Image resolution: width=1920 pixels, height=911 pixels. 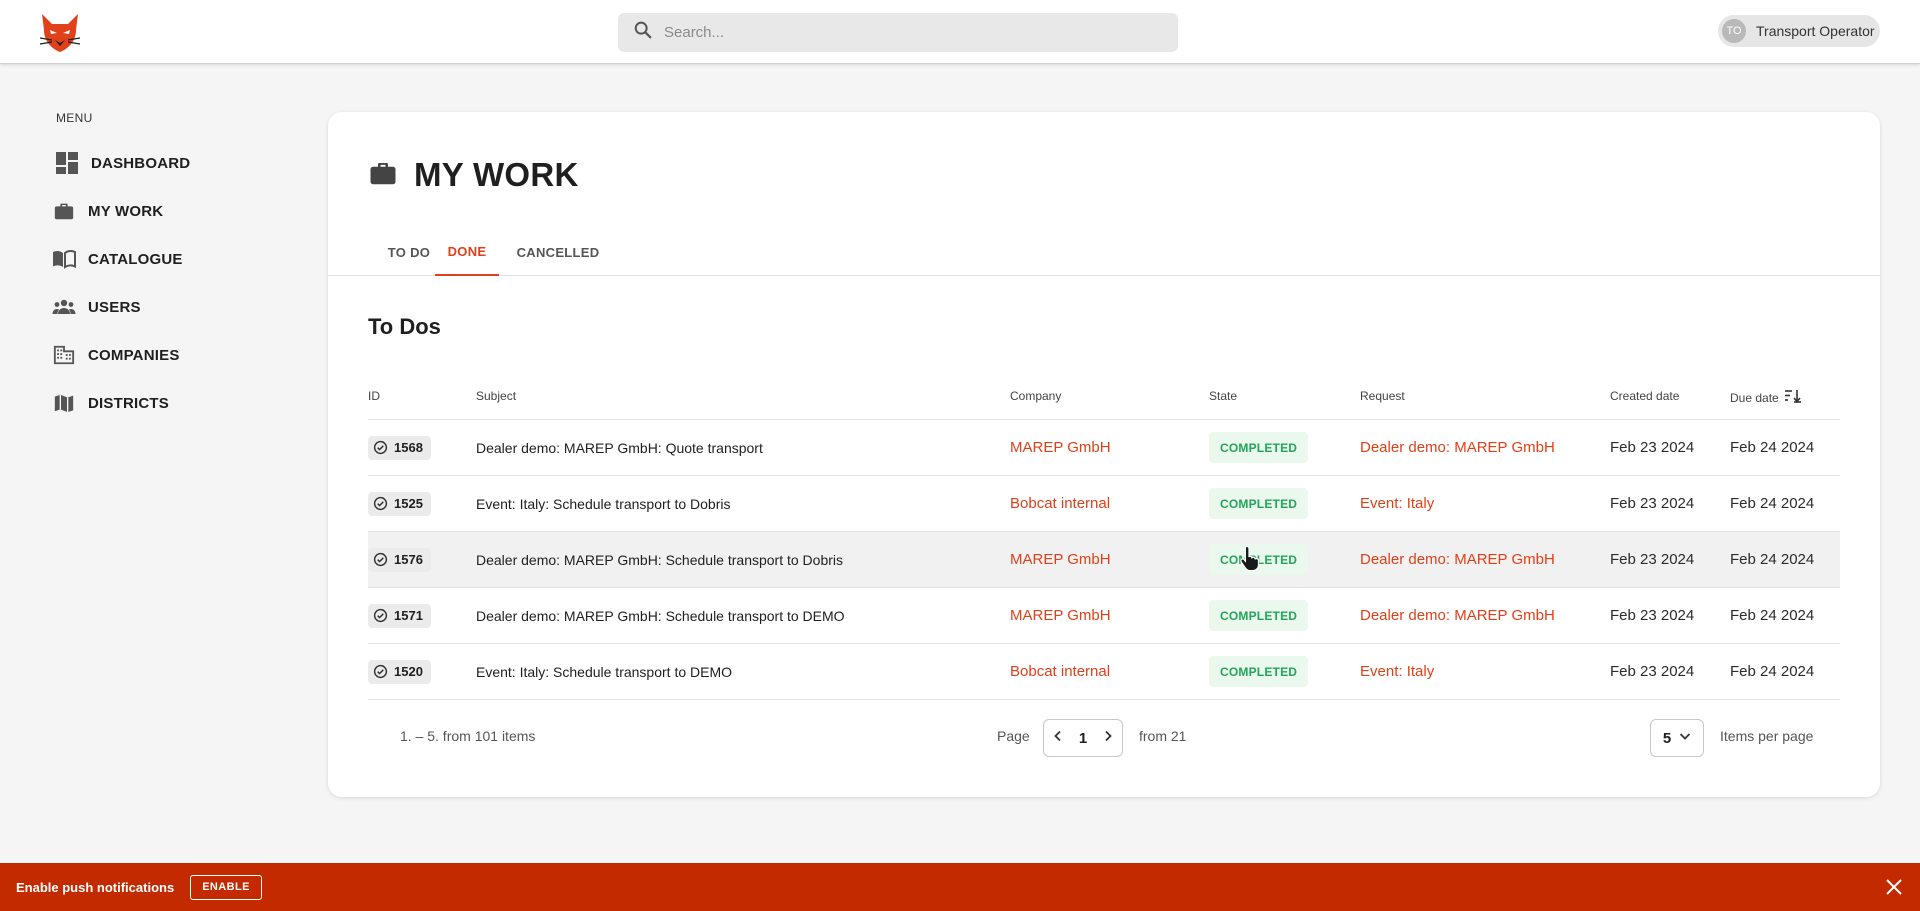 What do you see at coordinates (64, 259) in the screenshot?
I see `book-icon` at bounding box center [64, 259].